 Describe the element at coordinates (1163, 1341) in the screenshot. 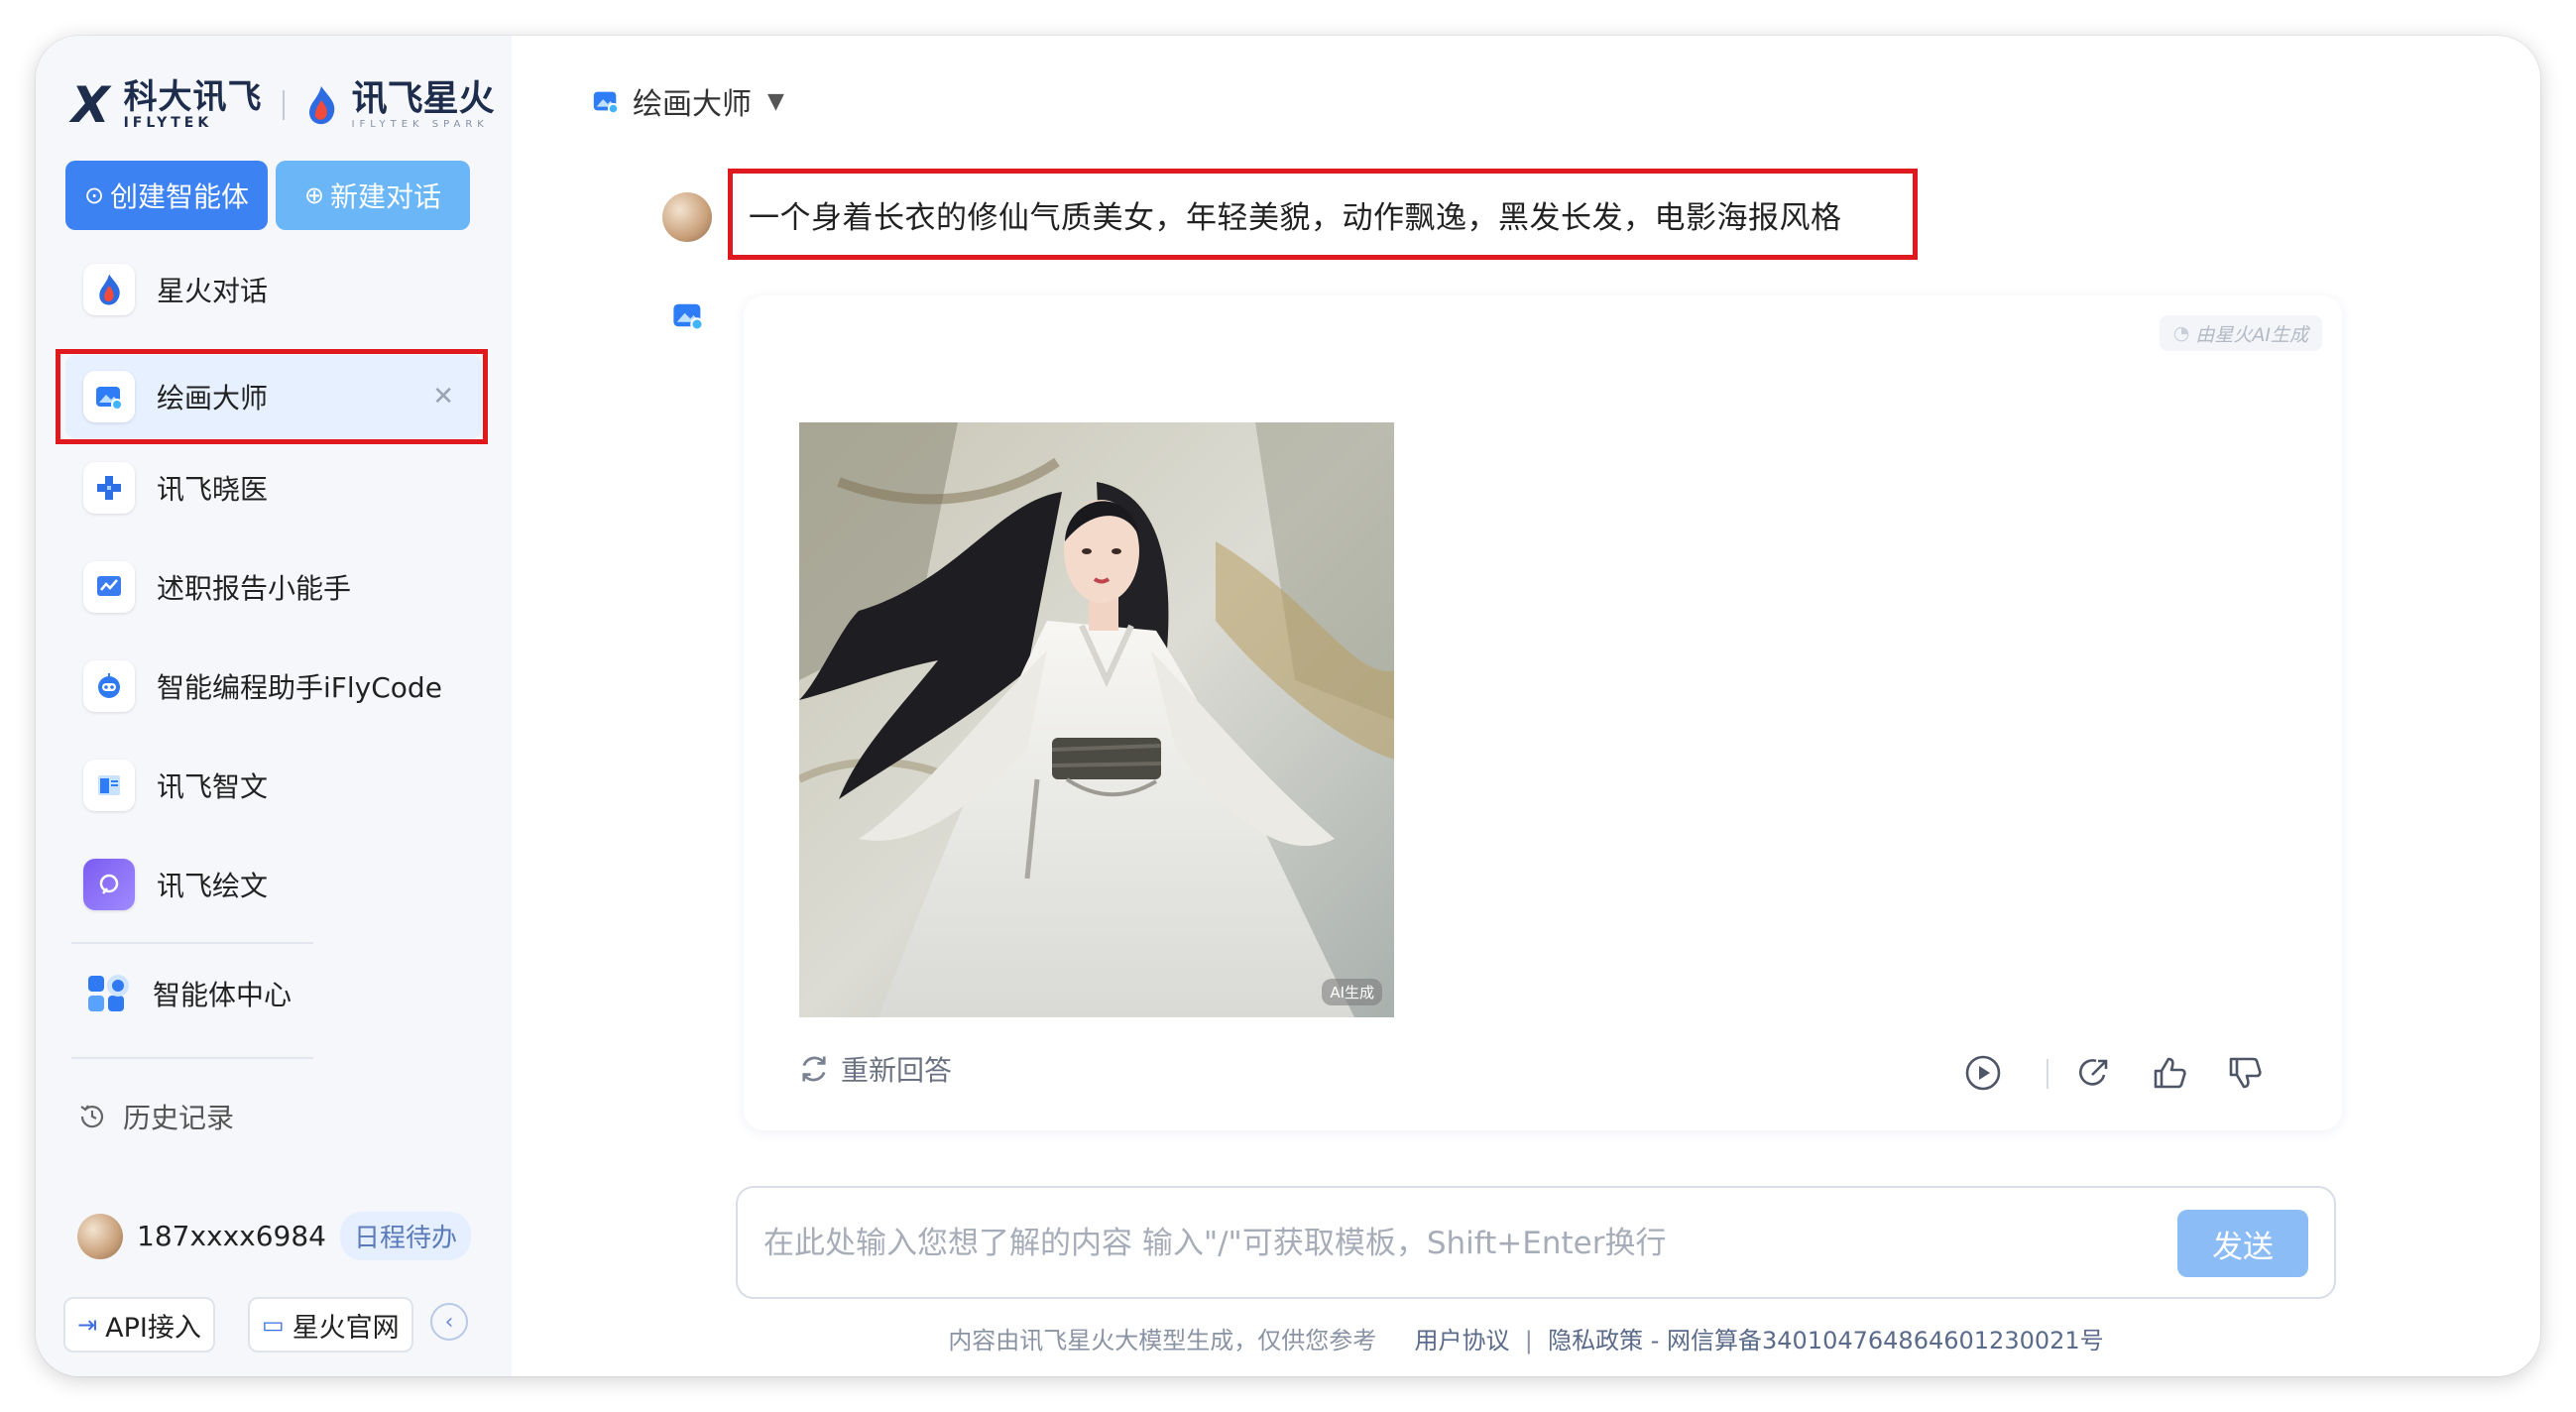

I see `footer-disclaimer: 内容由讯飞星火大模型生成，仅供您参考` at that location.